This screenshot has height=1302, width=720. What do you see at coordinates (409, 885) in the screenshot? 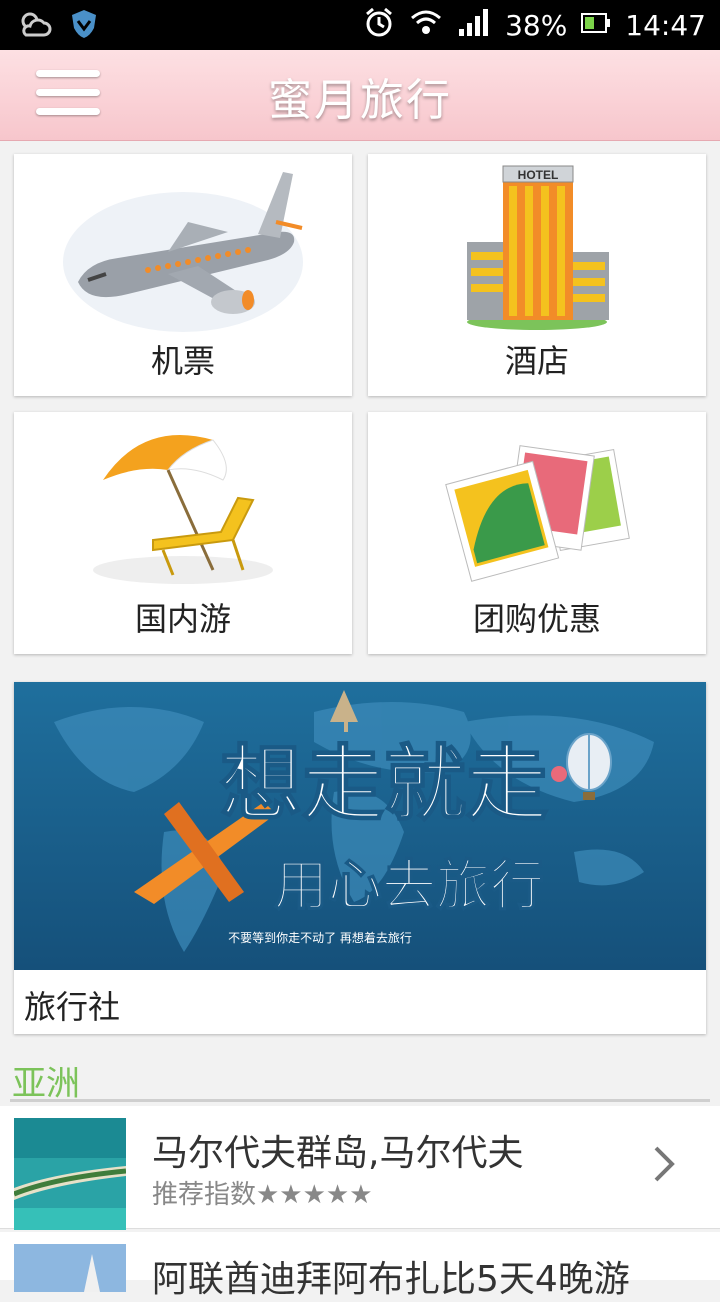
I see `banner-subheadline: 用心去旅行` at bounding box center [409, 885].